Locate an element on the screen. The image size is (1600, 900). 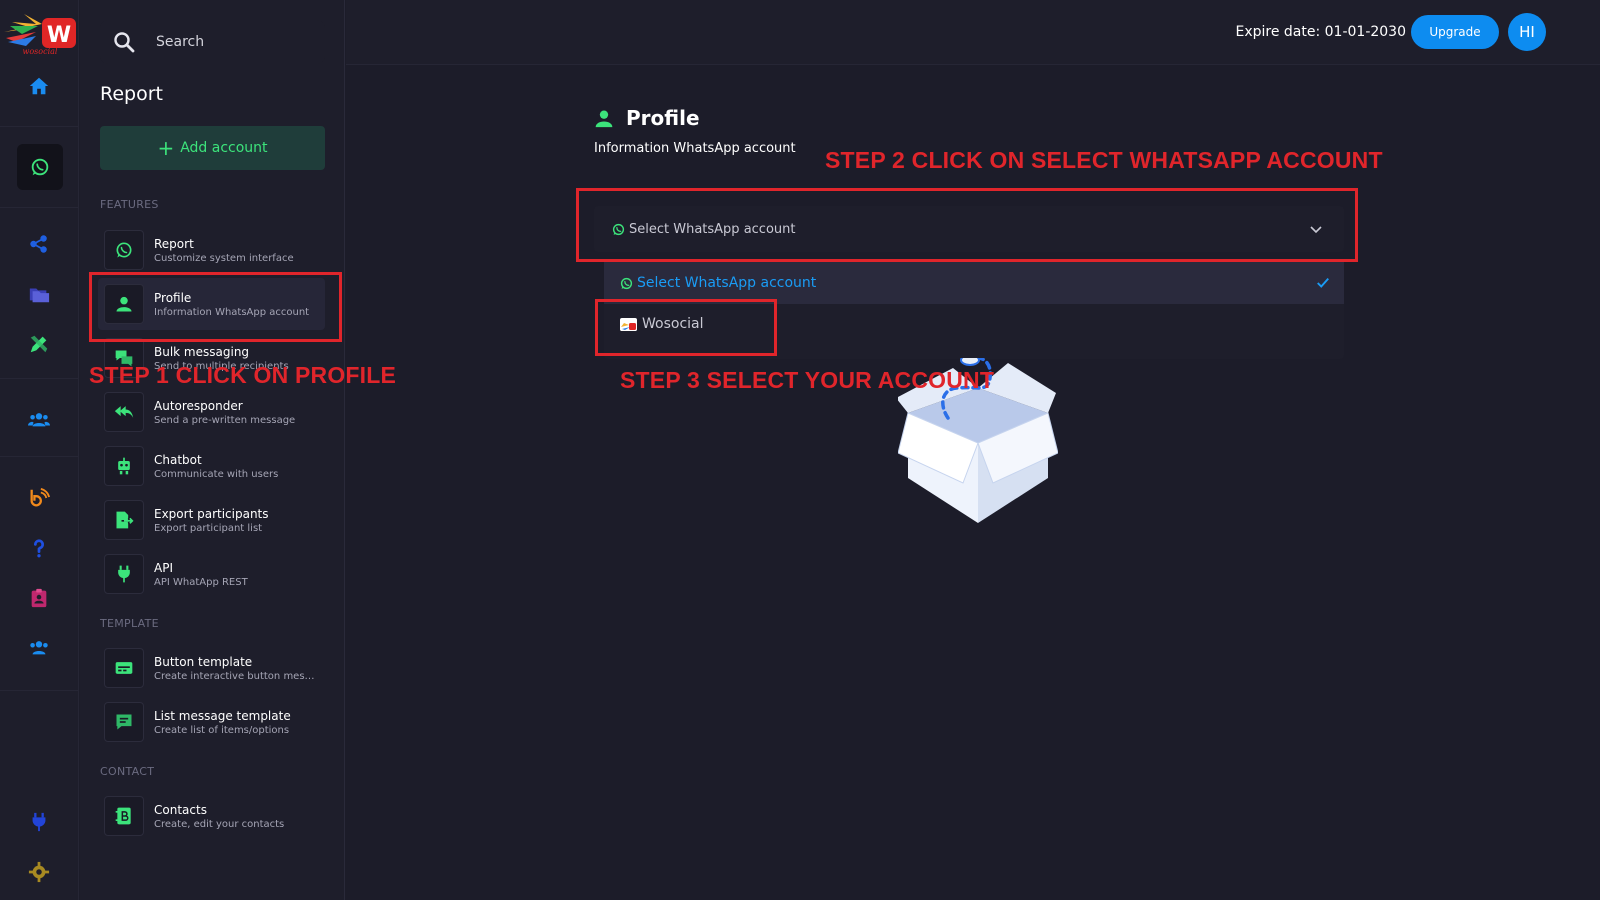
menu-item-autoresponder: Autoresponder Send a pre-written message is located at coordinates (215, 412).